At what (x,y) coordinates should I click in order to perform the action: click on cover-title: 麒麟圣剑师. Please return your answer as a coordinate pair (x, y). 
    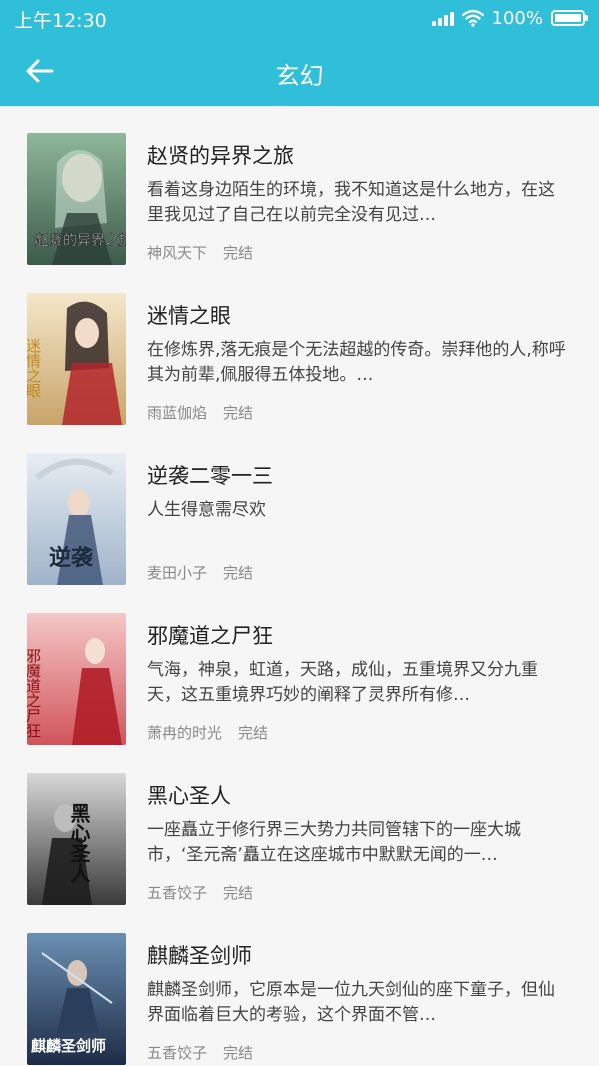
    Looking at the image, I should click on (68, 1046).